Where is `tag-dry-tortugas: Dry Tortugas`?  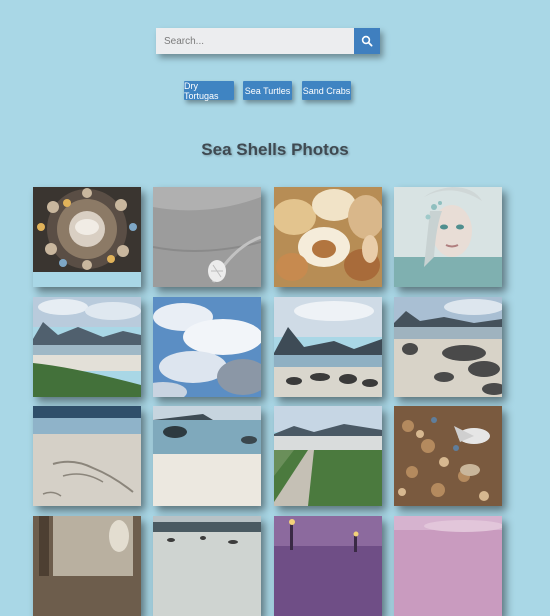
tag-dry-tortugas: Dry Tortugas is located at coordinates (209, 91).